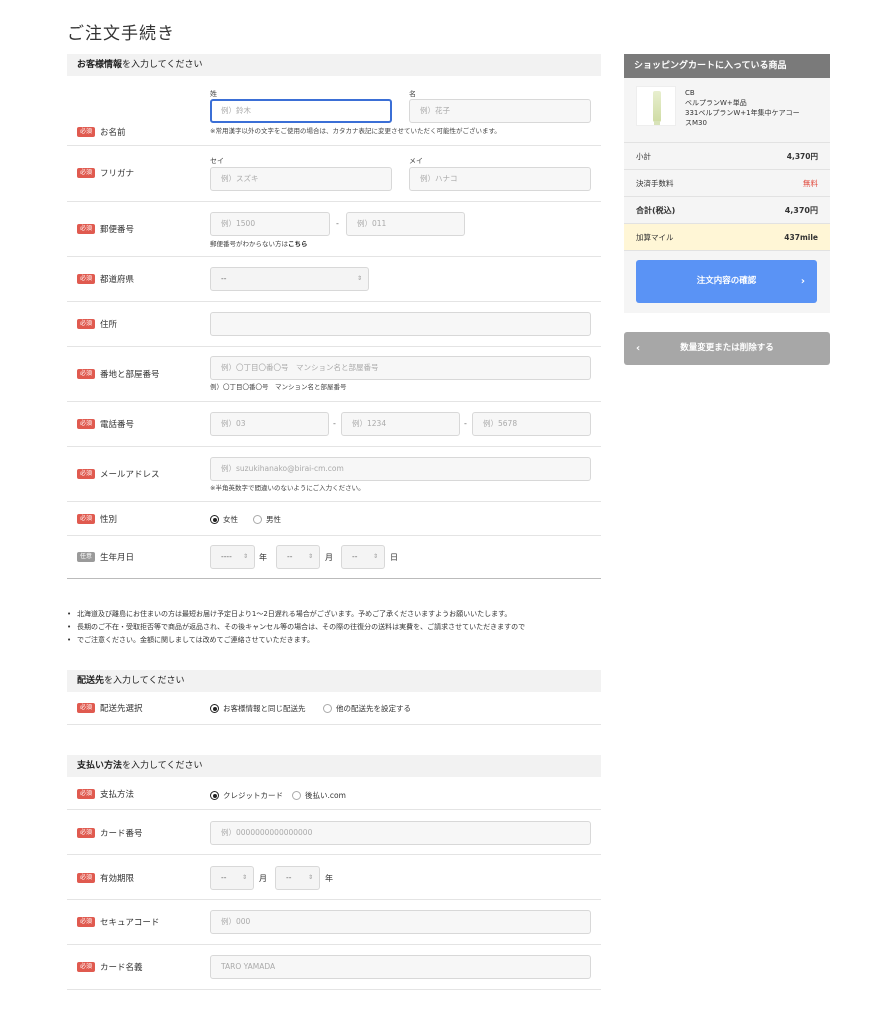 The image size is (883, 1024). What do you see at coordinates (117, 795) in the screenshot?
I see `payment-method-label: 支払方法` at bounding box center [117, 795].